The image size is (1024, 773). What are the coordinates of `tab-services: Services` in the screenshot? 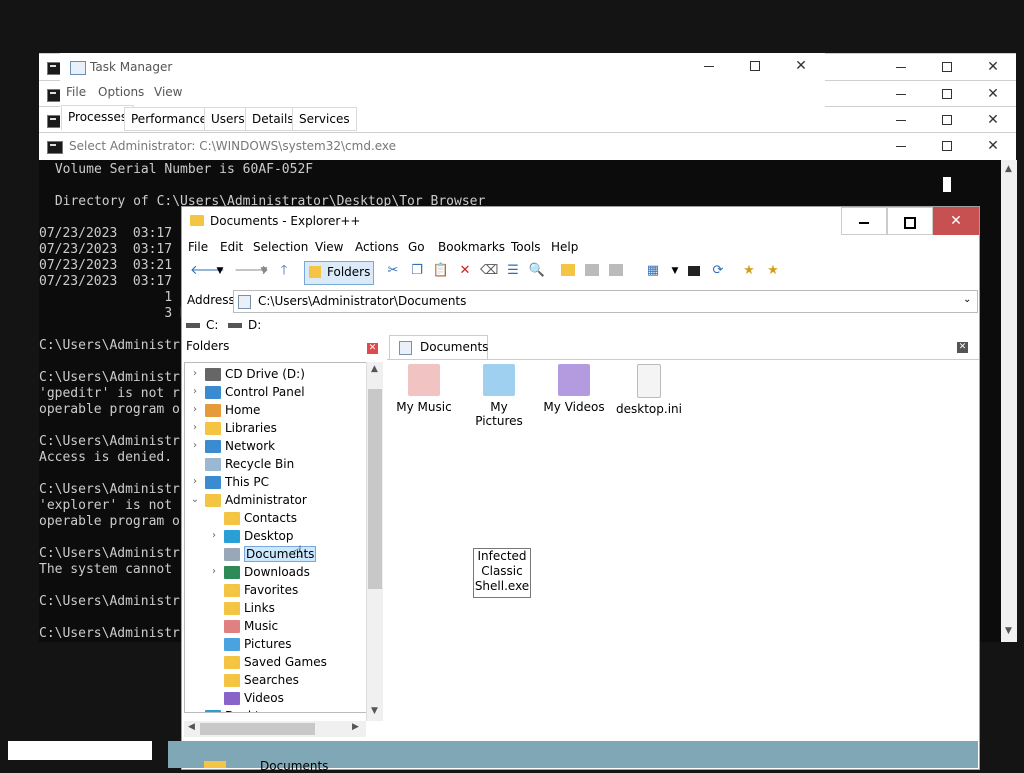 It's located at (324, 119).